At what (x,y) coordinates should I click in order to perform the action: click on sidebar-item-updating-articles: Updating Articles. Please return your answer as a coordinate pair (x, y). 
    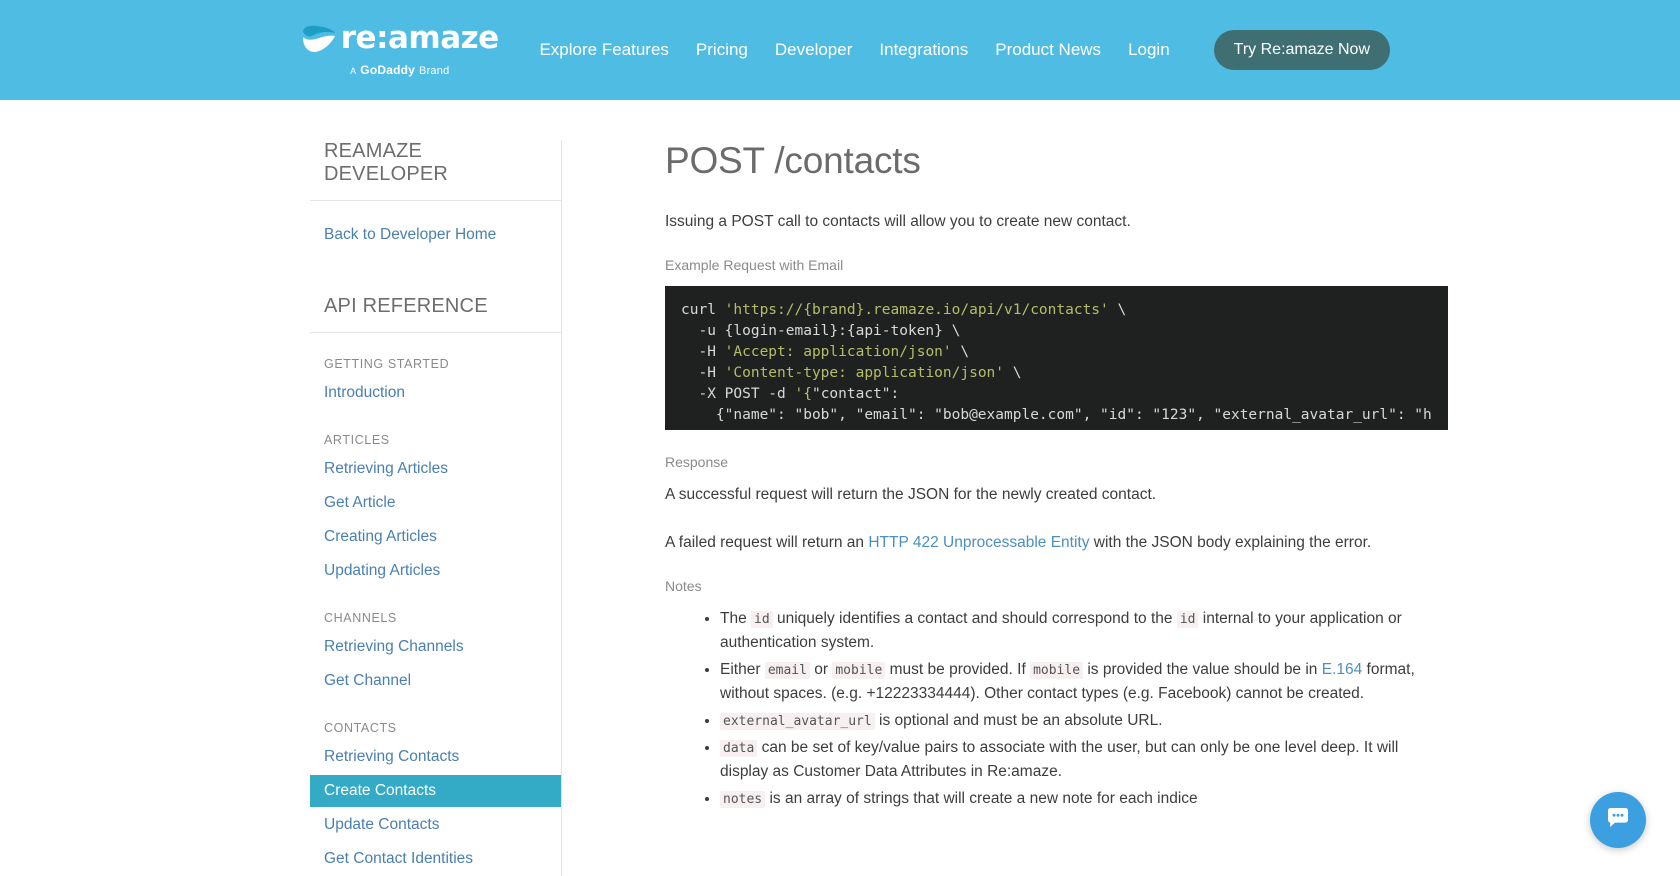
    Looking at the image, I should click on (435, 571).